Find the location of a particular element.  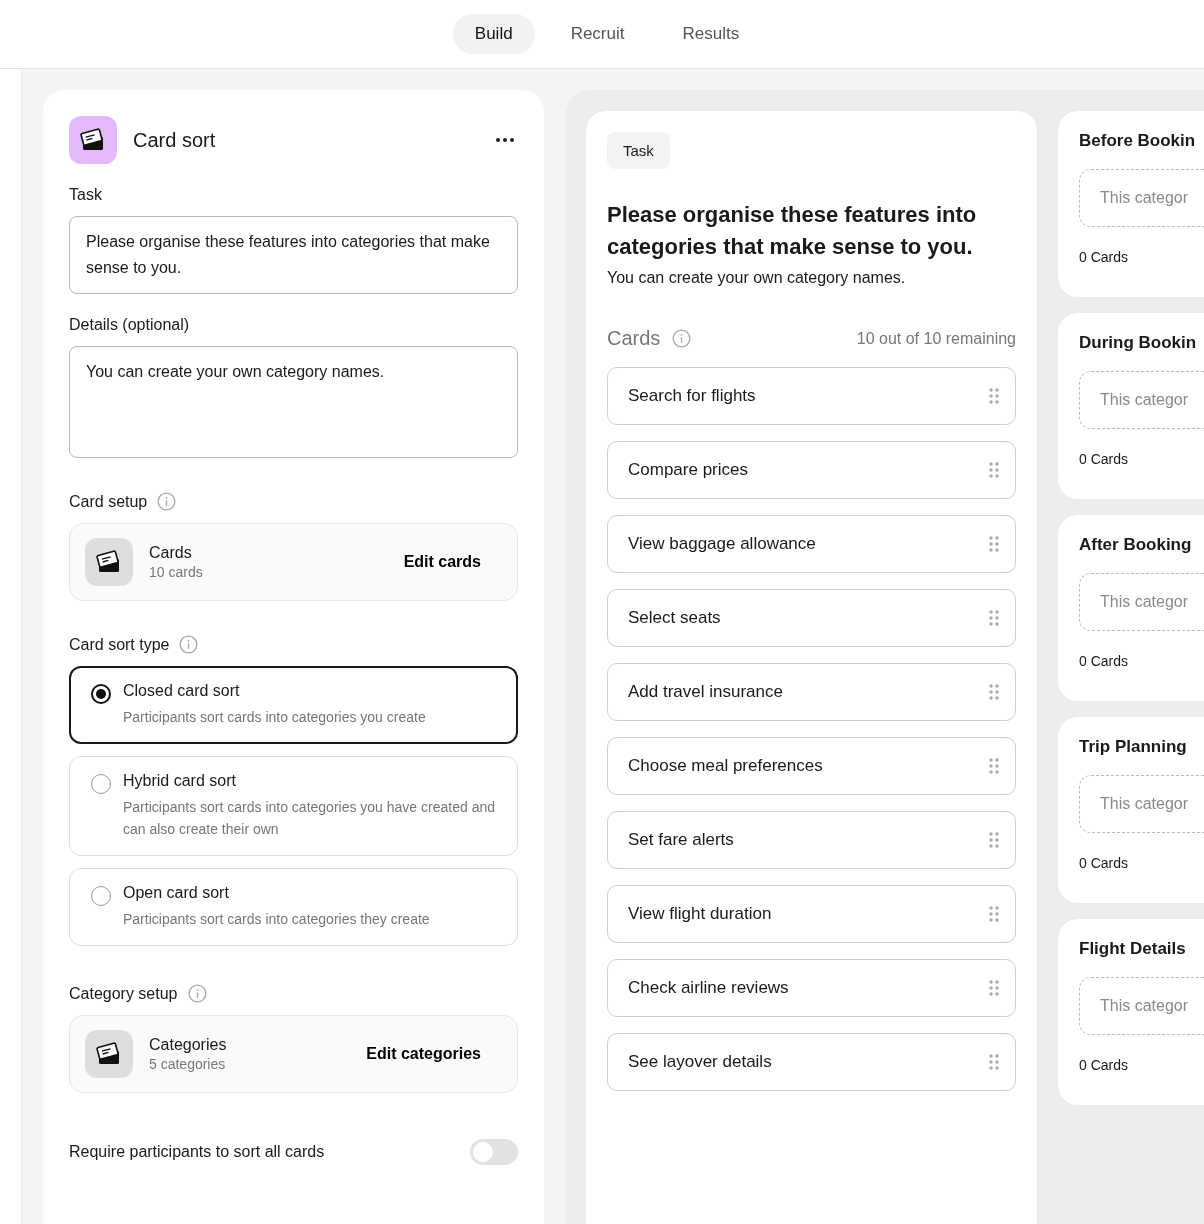

sortable-card: Add travel insurance is located at coordinates (811, 692).